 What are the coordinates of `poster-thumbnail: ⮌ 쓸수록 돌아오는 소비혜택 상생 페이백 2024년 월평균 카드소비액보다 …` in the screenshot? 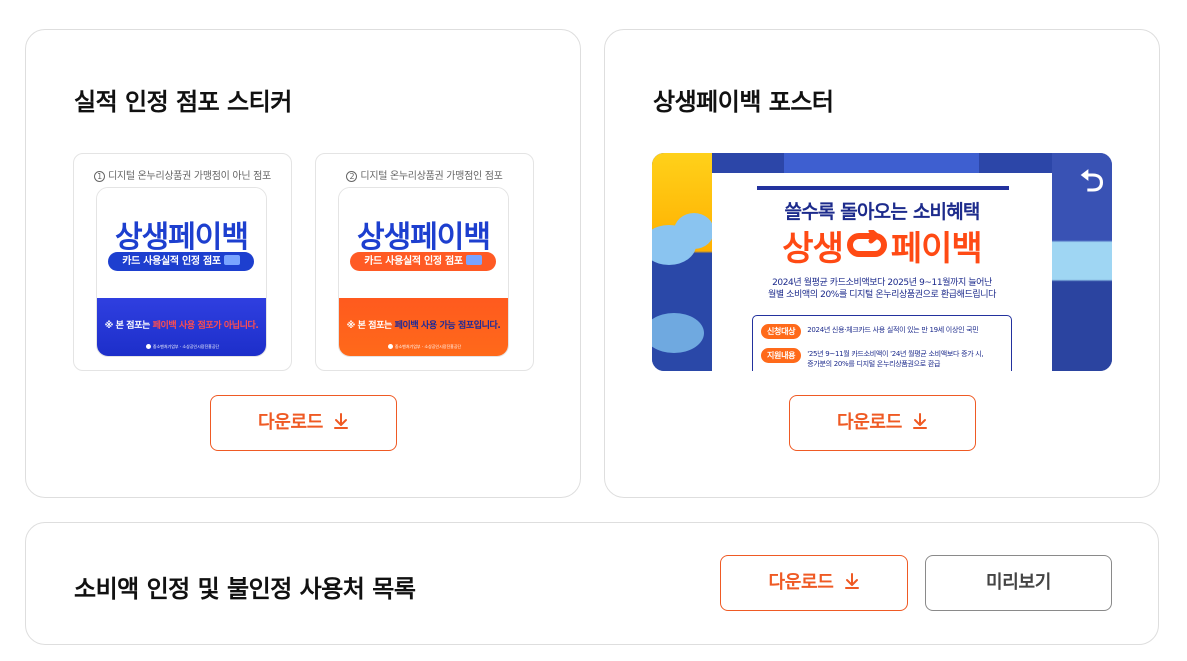 It's located at (882, 262).